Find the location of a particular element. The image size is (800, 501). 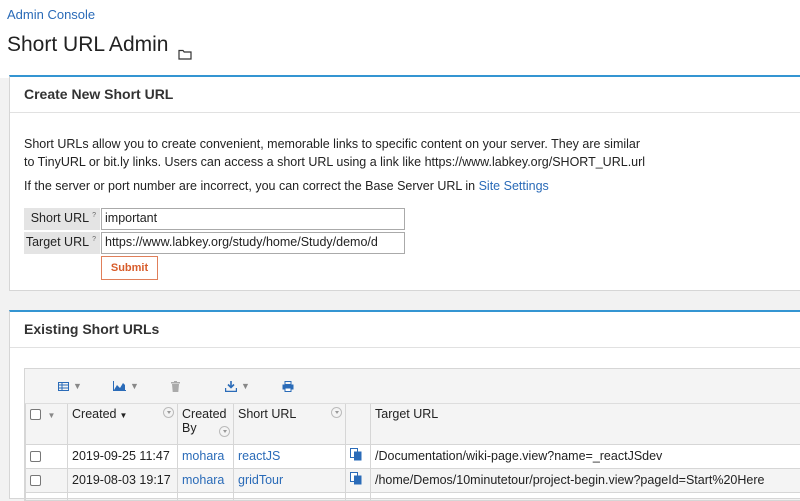

short-url-link: gridTour is located at coordinates (260, 480).